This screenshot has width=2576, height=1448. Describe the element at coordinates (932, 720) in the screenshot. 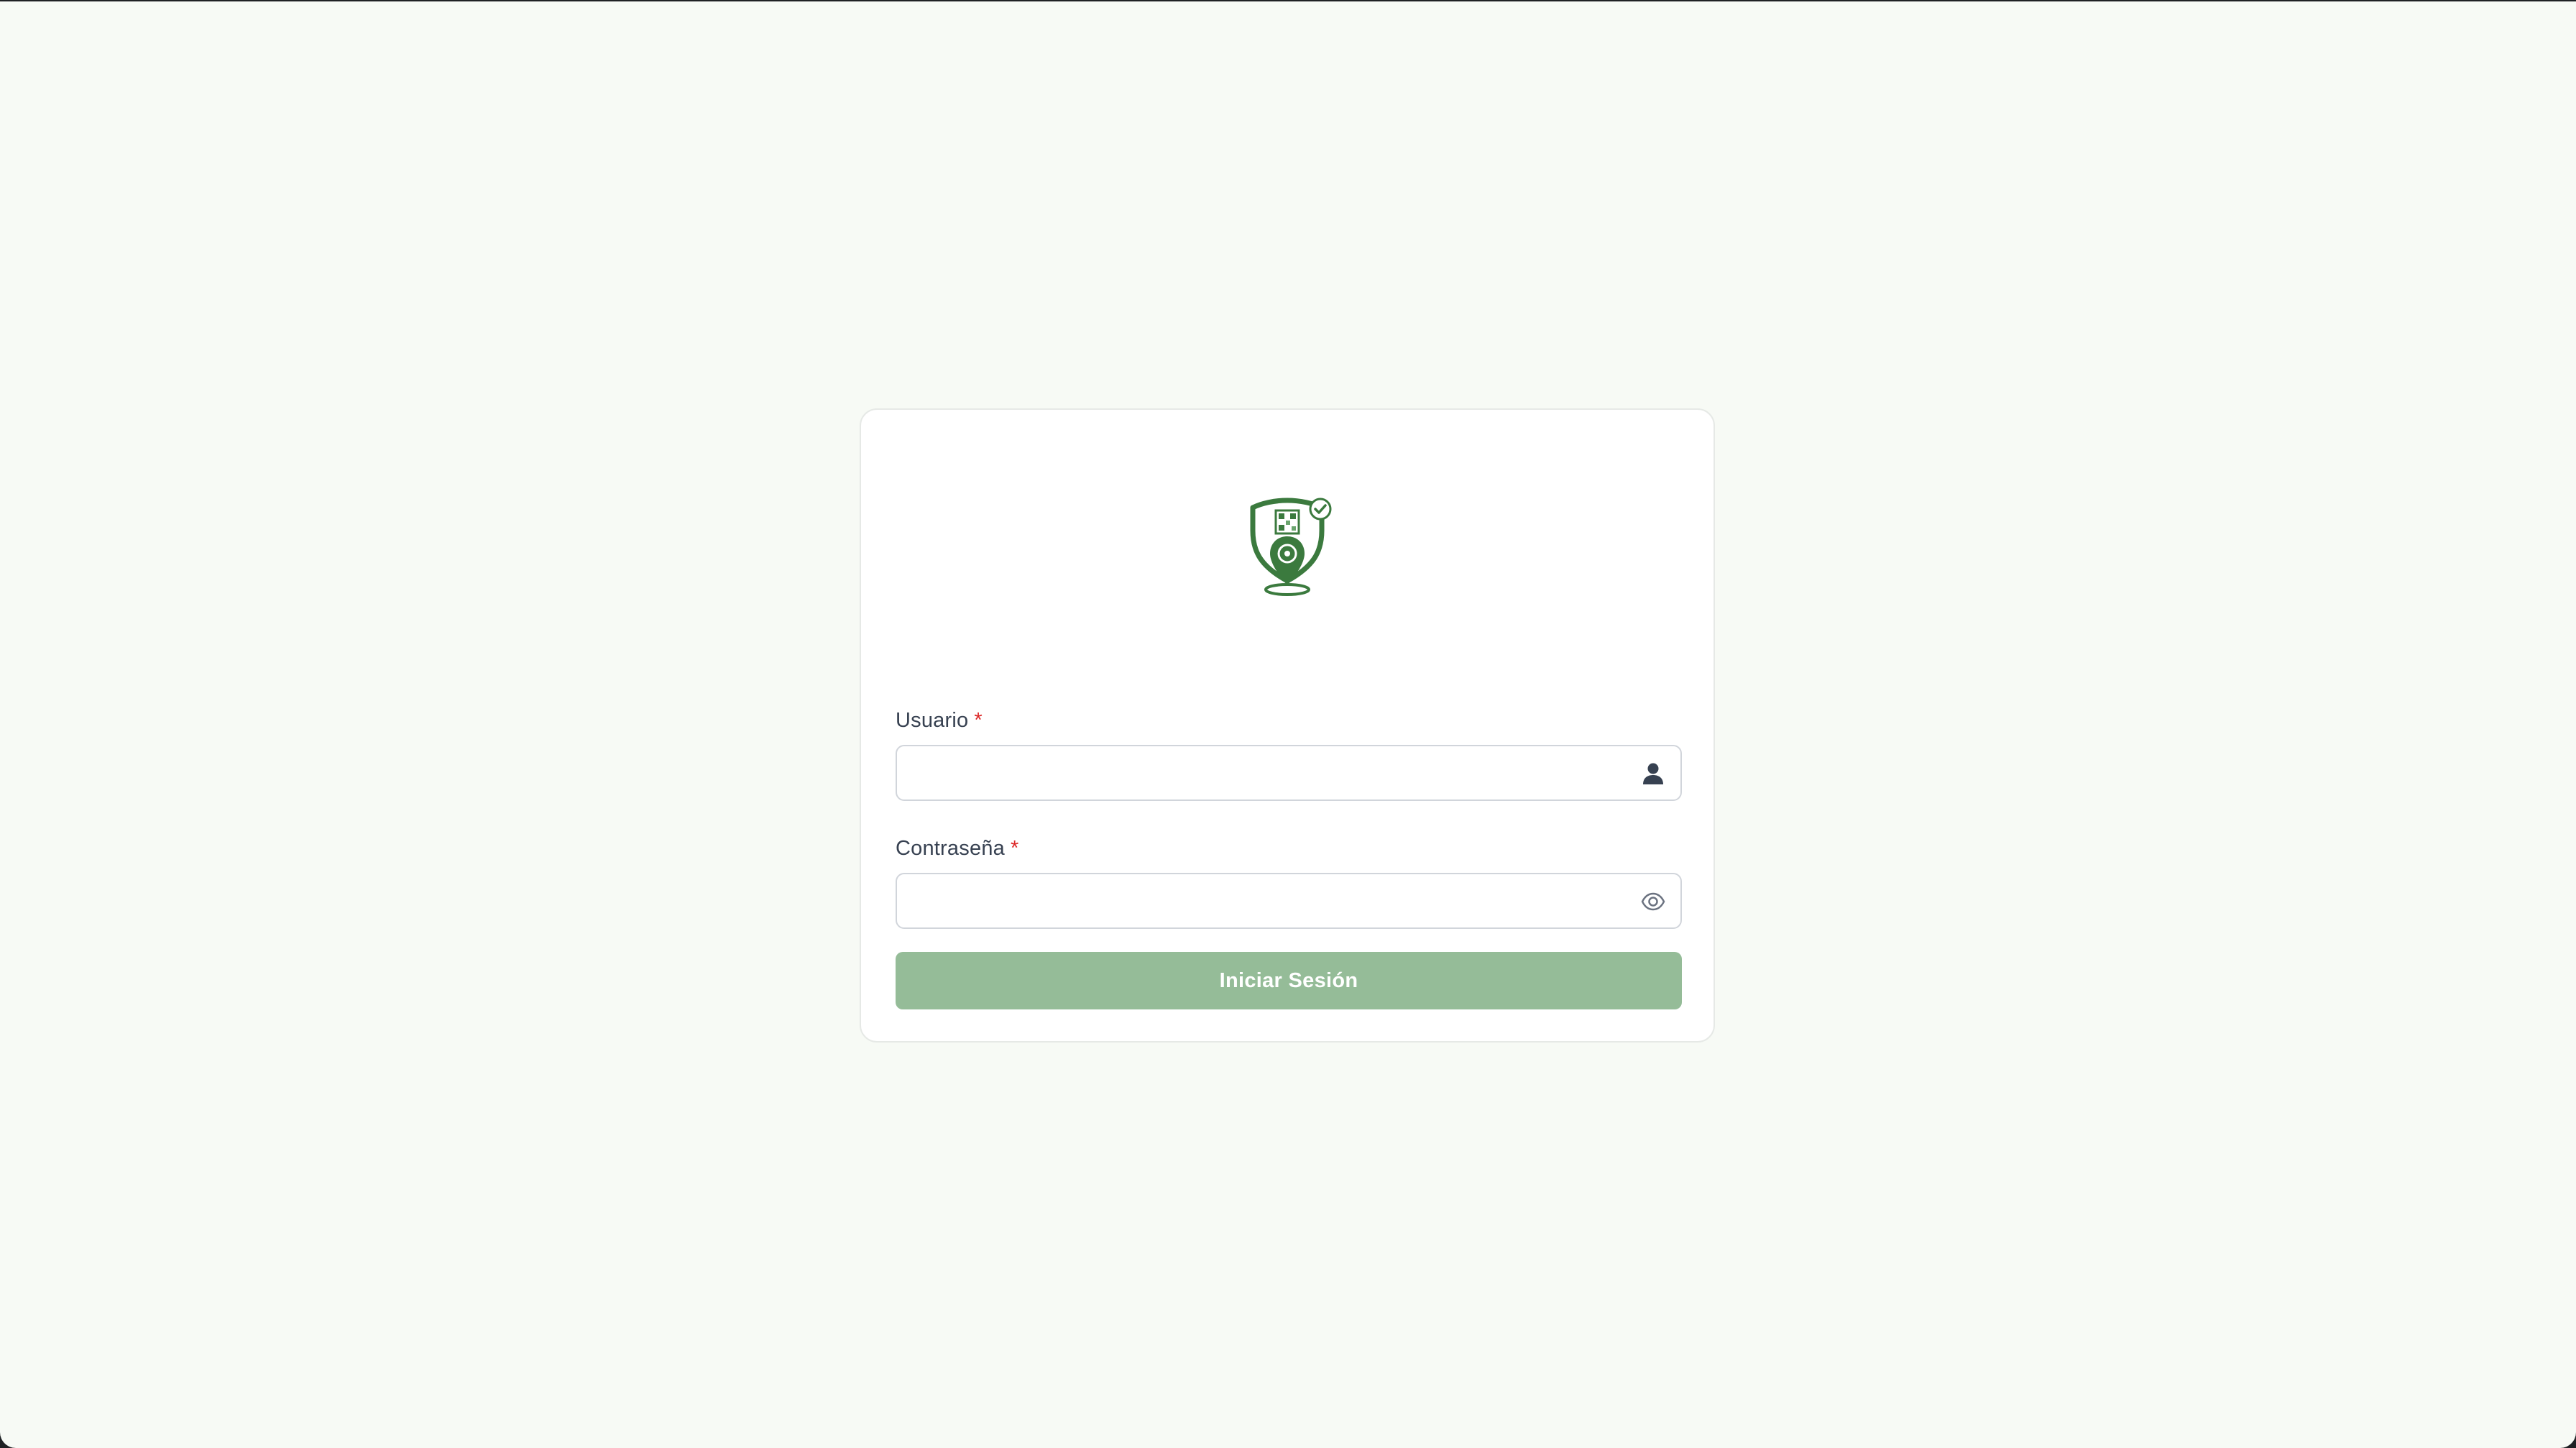

I see `username-label-text: Usuario` at that location.